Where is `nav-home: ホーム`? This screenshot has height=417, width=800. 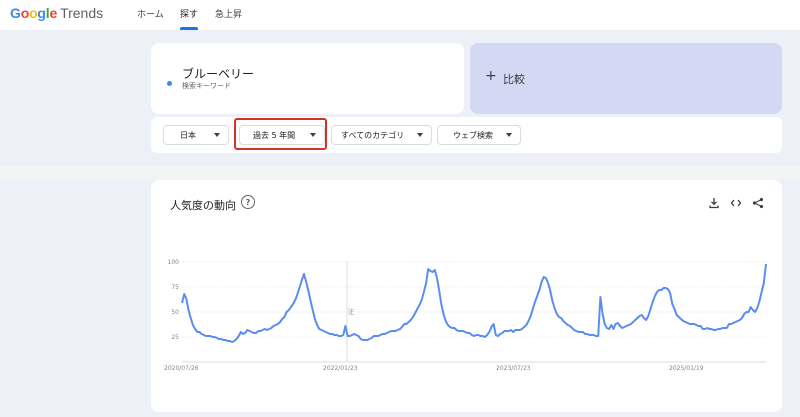
nav-home: ホーム is located at coordinates (150, 13).